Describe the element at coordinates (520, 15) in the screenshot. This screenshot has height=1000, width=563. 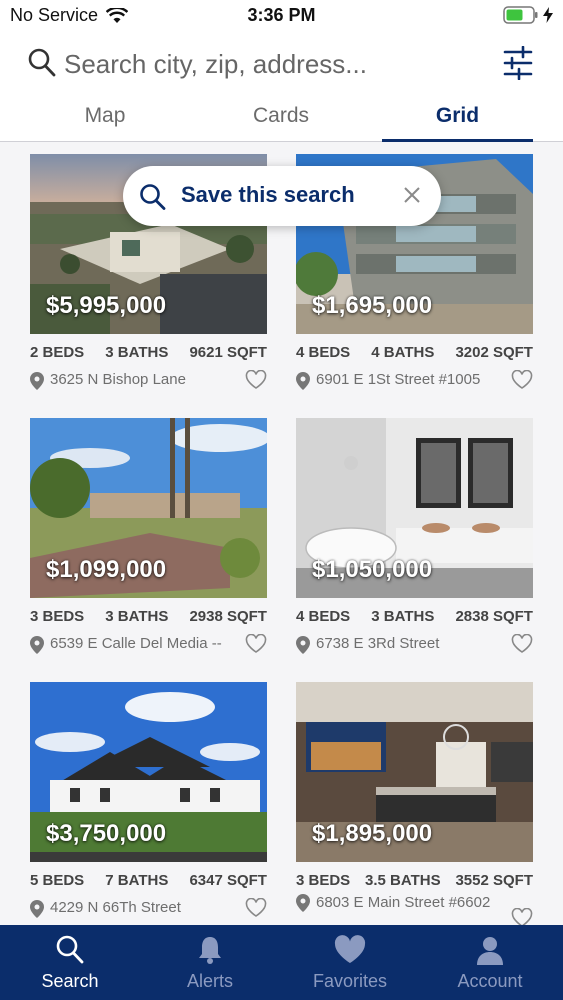
I see `battery-icon` at that location.